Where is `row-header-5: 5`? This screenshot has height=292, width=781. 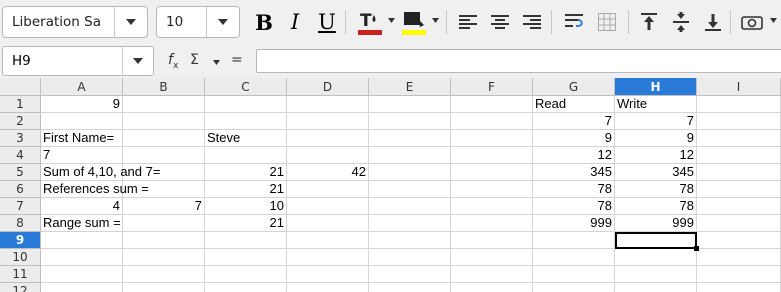
row-header-5: 5 is located at coordinates (20, 172).